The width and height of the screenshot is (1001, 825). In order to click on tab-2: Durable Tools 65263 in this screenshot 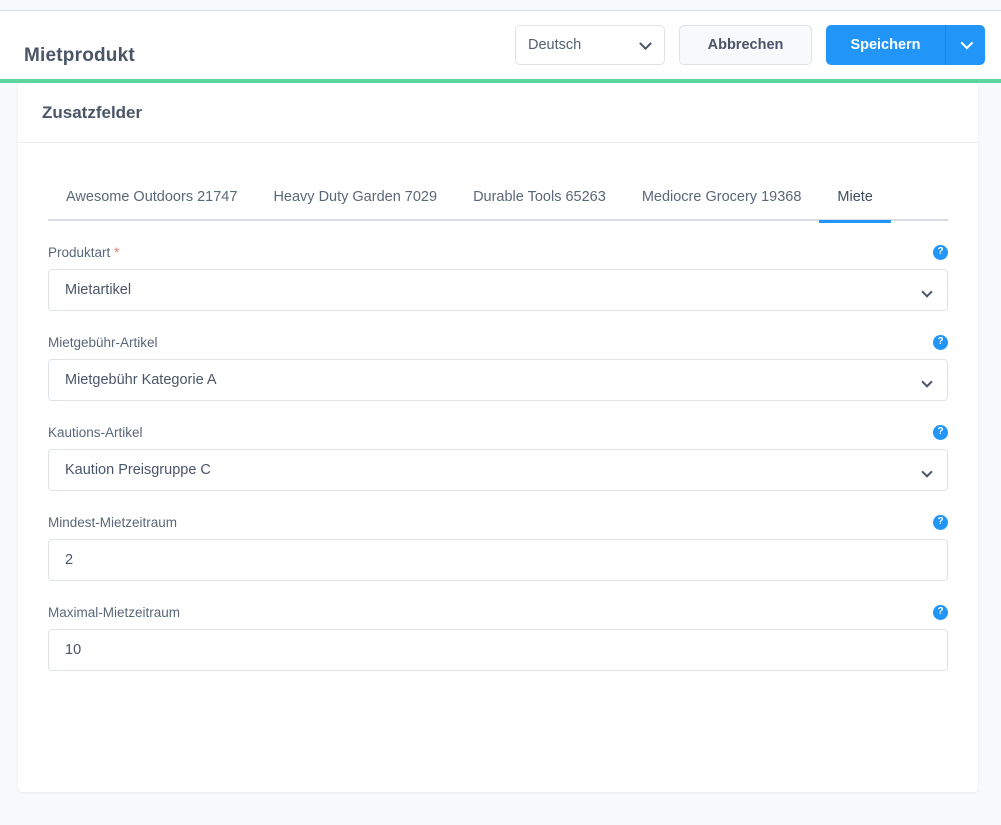, I will do `click(539, 205)`.